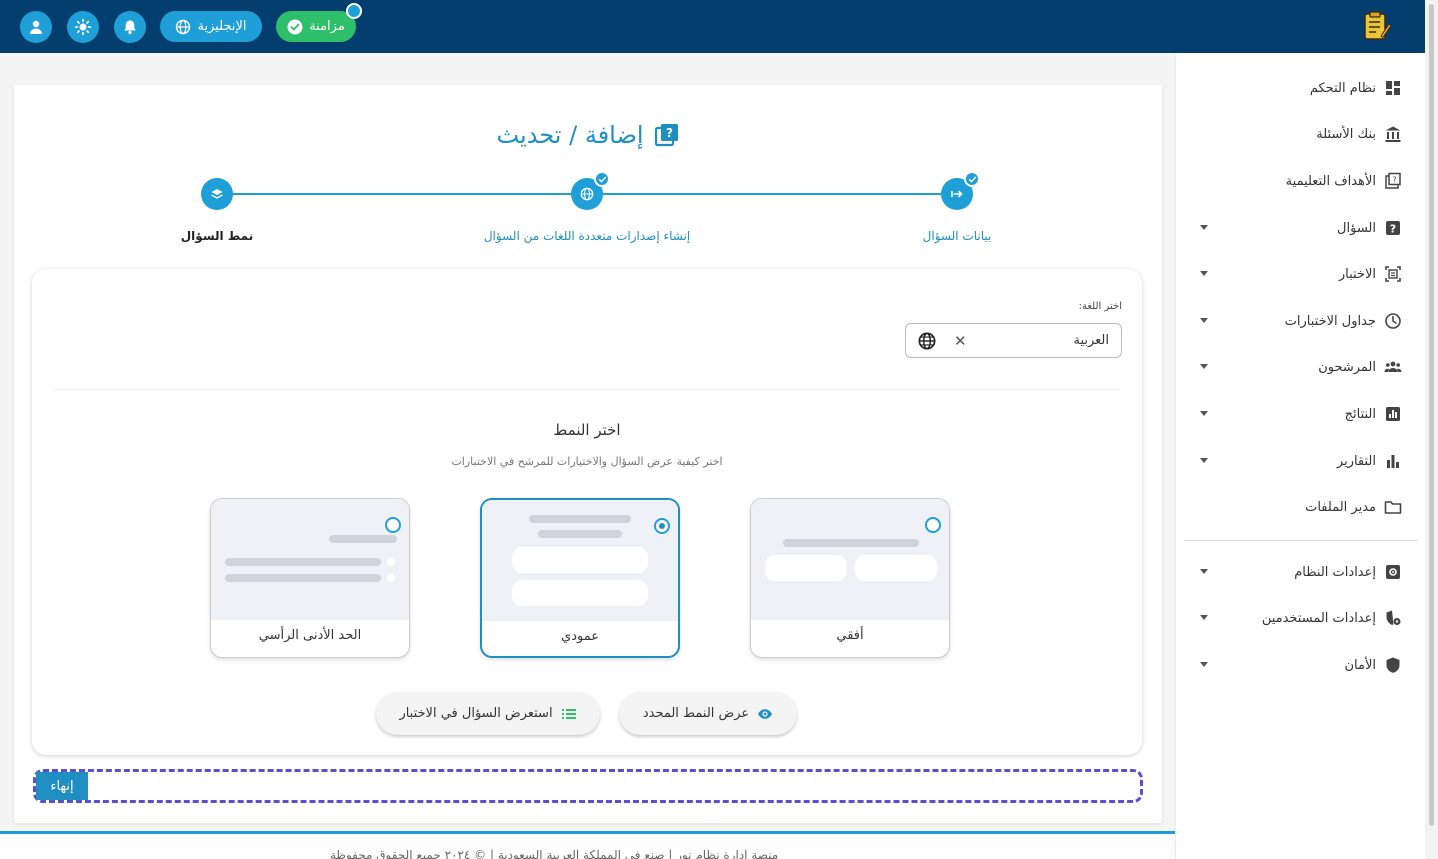  Describe the element at coordinates (1431, 415) in the screenshot. I see `page-scrollbar-thumb` at that location.